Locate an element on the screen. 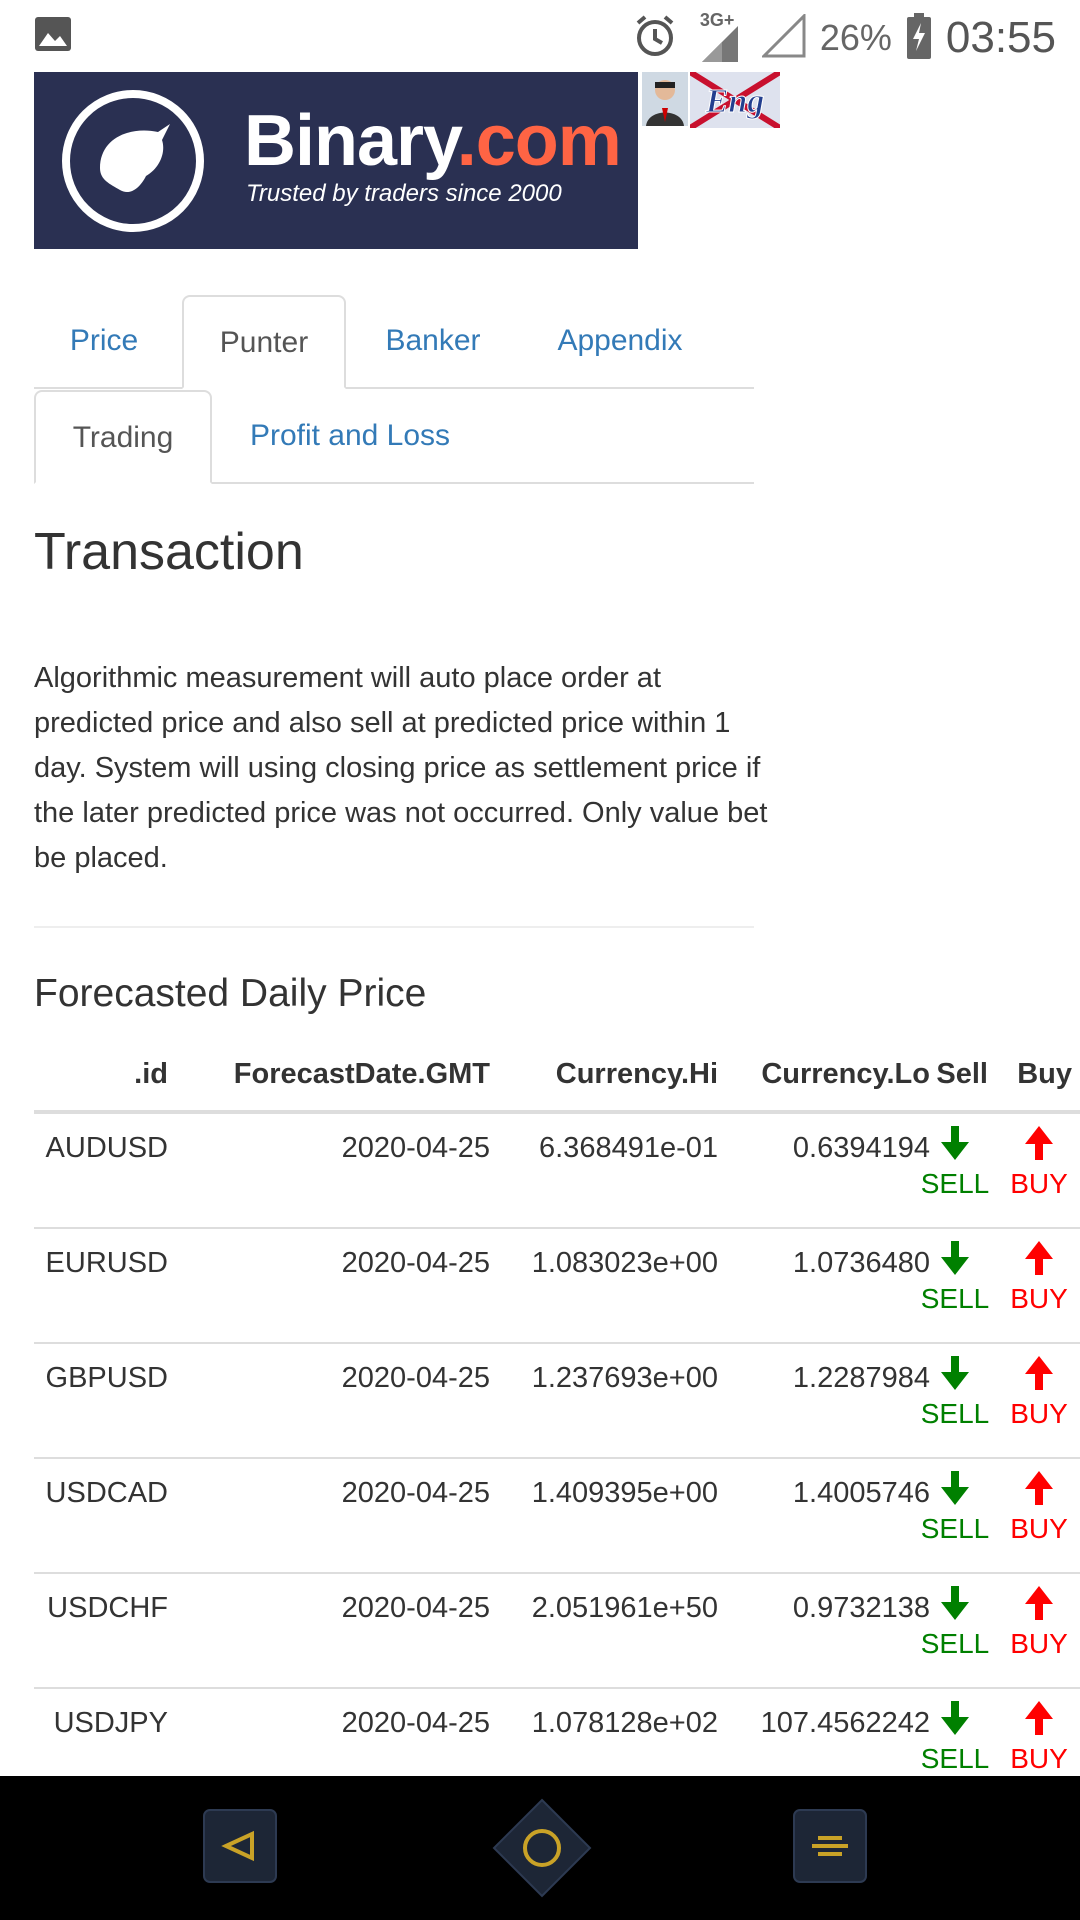 This screenshot has width=1080, height=1920. cell-currency-hi: 1.083023e+00 is located at coordinates (624, 1263).